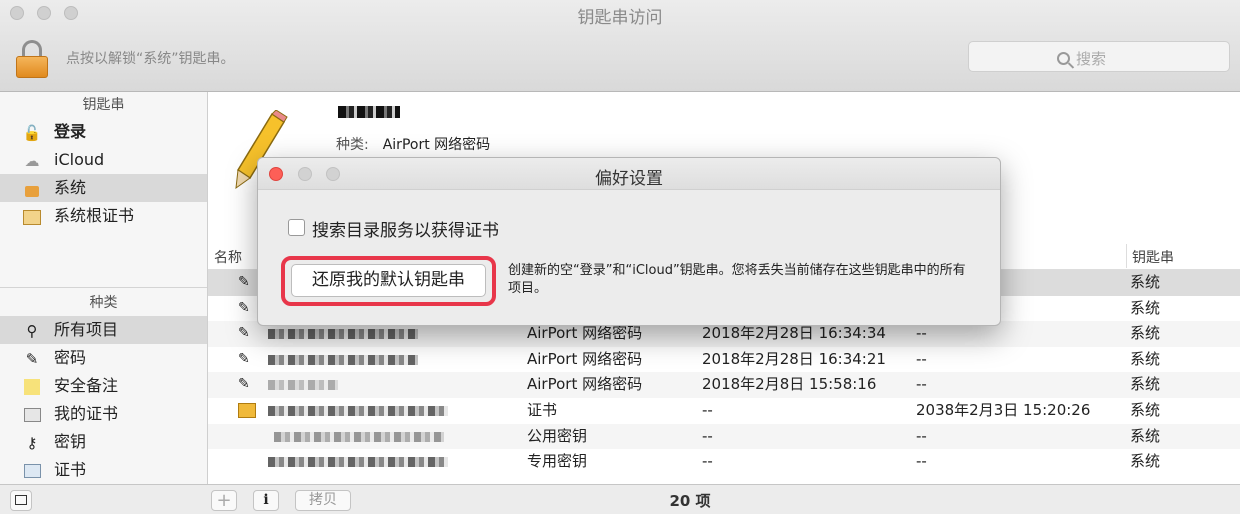 This screenshot has width=1240, height=514. Describe the element at coordinates (70, 131) in the screenshot. I see `sidebar-item-label: 登录` at that location.